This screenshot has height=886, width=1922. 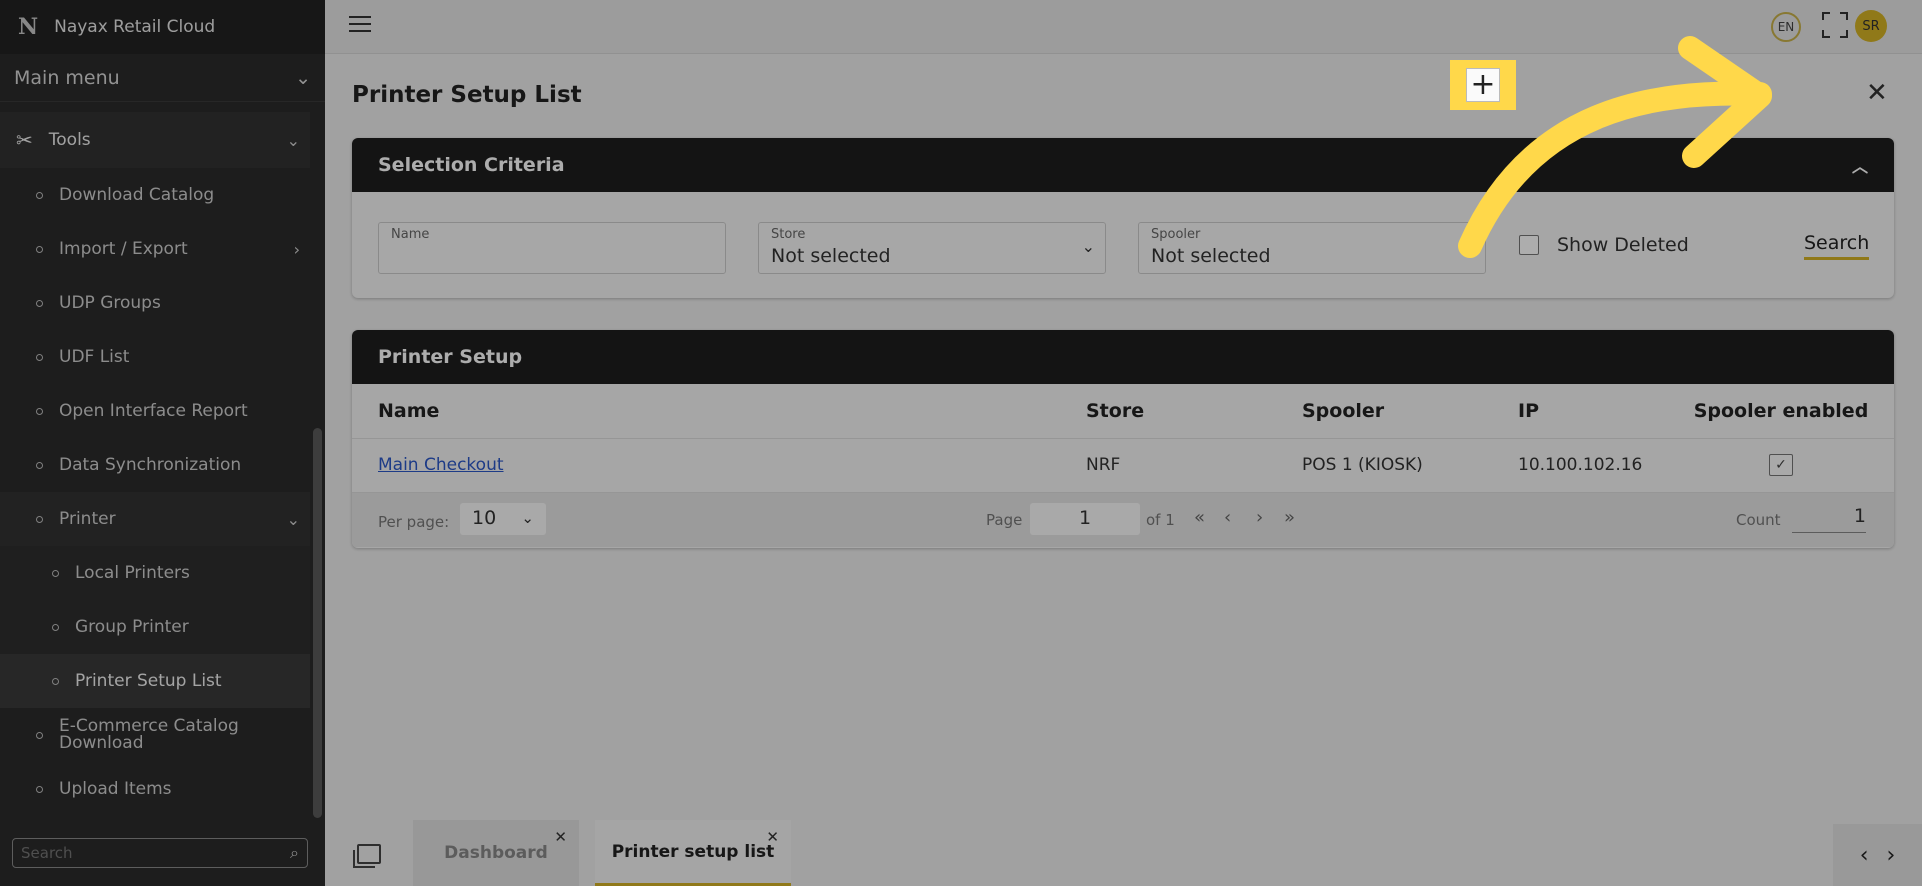 What do you see at coordinates (1837, 246) in the screenshot?
I see `search-button: Search` at bounding box center [1837, 246].